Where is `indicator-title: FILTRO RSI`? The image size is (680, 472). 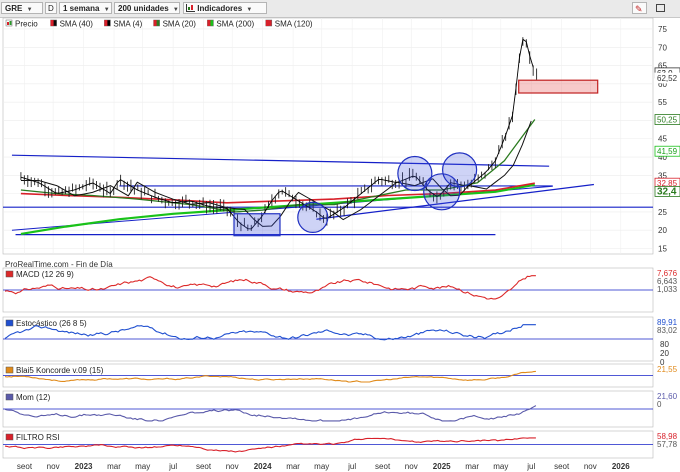
indicator-title: FILTRO RSI is located at coordinates (37, 437).